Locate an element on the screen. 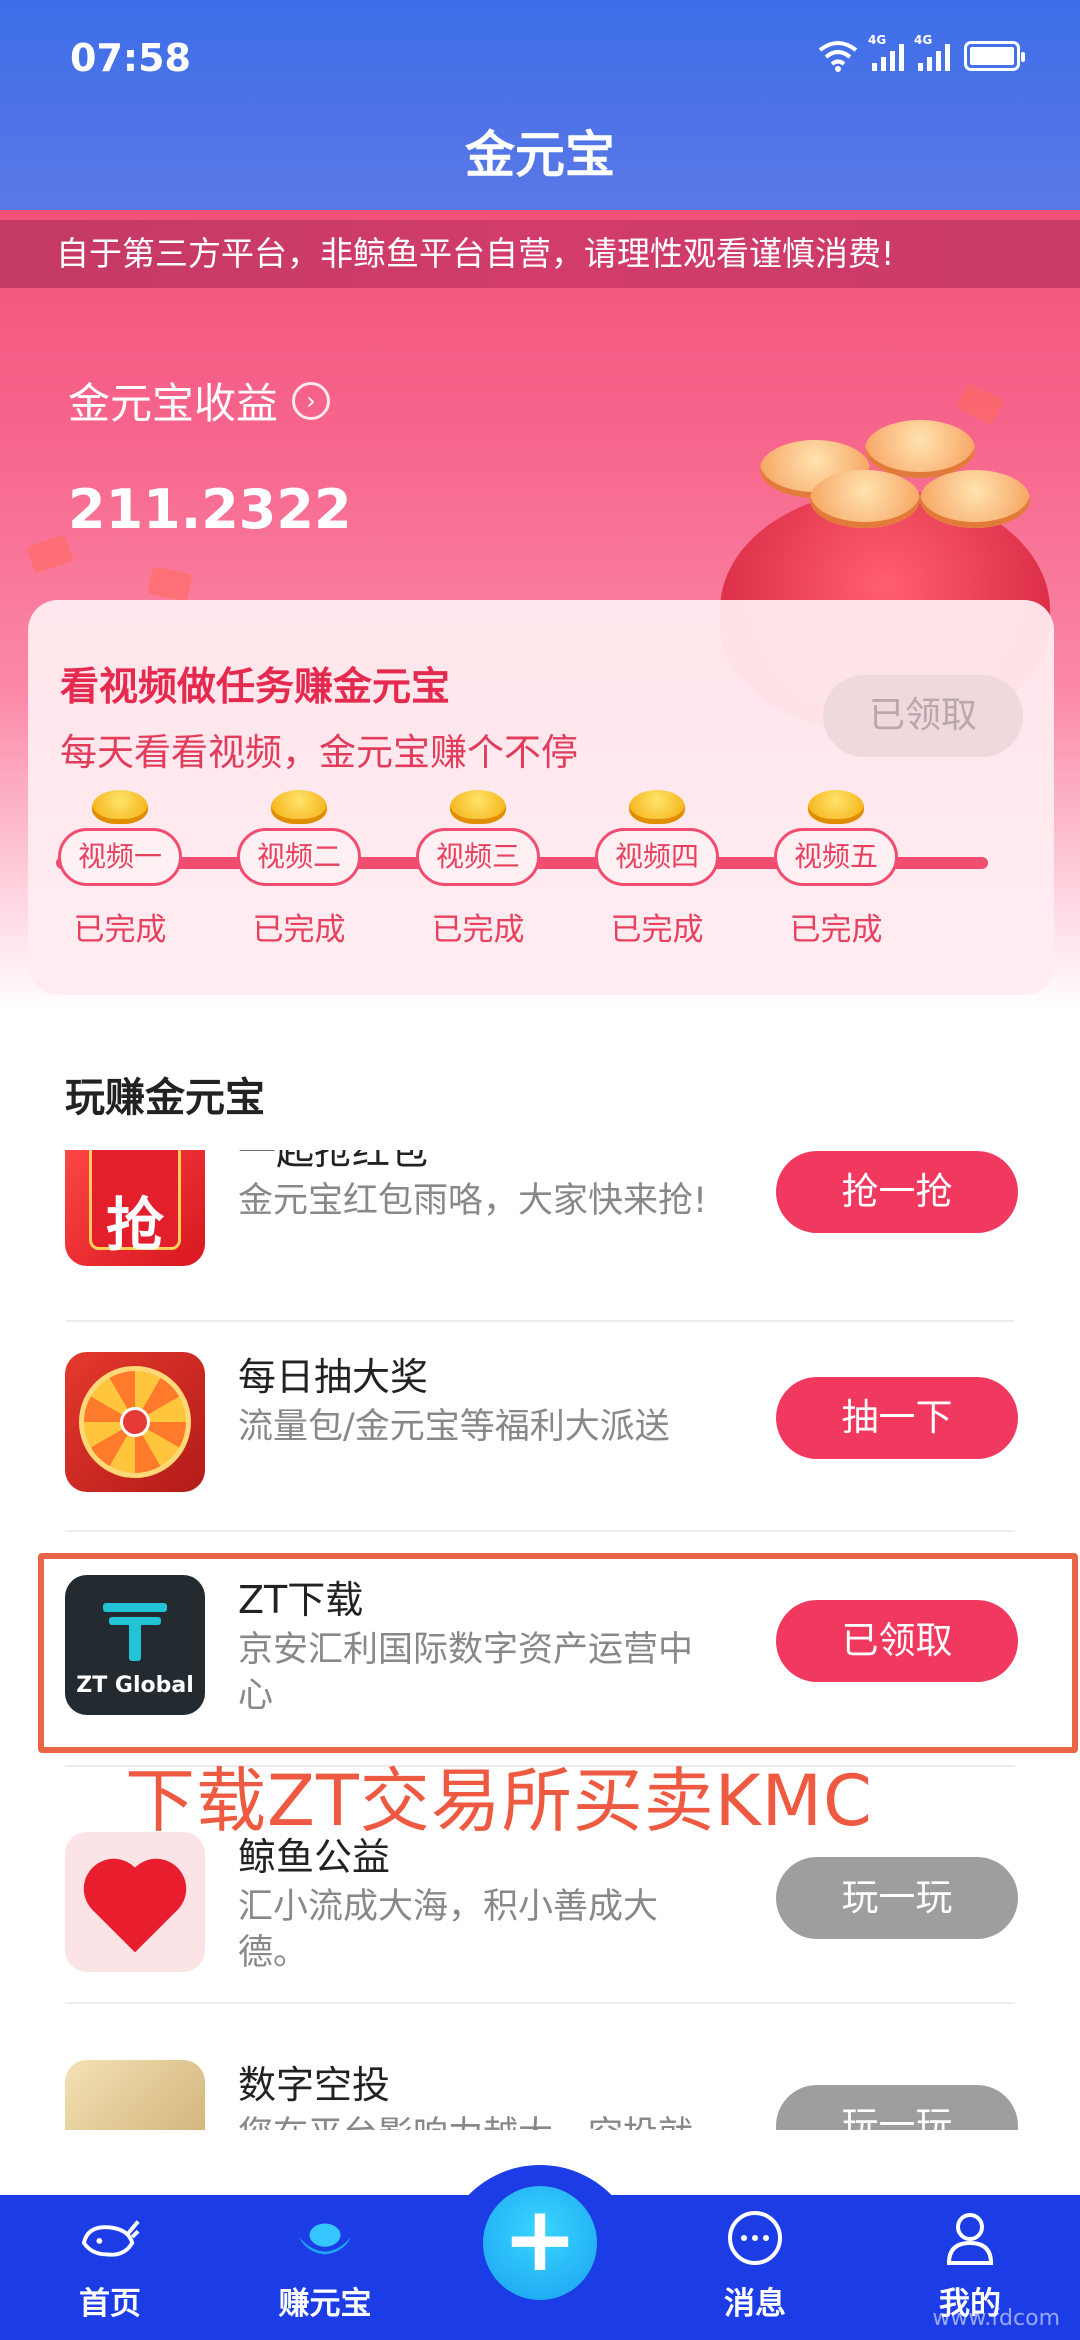 This screenshot has height=2340, width=1080. chat-bubble-icon is located at coordinates (755, 2238).